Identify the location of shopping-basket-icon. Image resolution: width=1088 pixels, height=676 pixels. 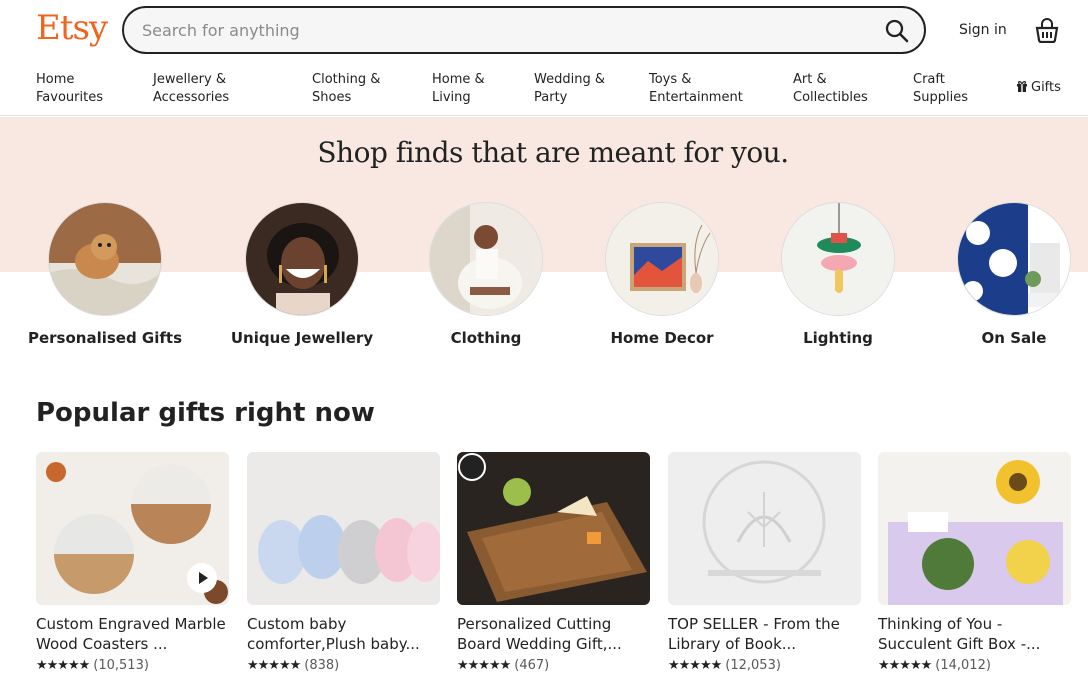
(1047, 30).